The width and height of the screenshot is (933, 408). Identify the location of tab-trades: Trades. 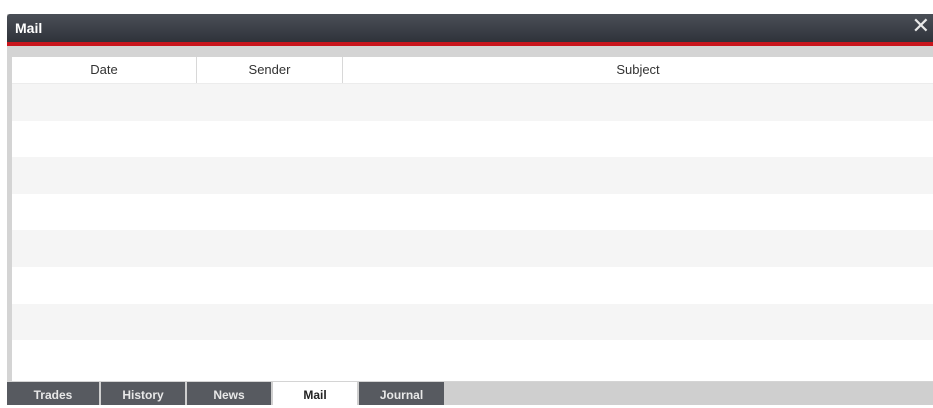
(53, 393).